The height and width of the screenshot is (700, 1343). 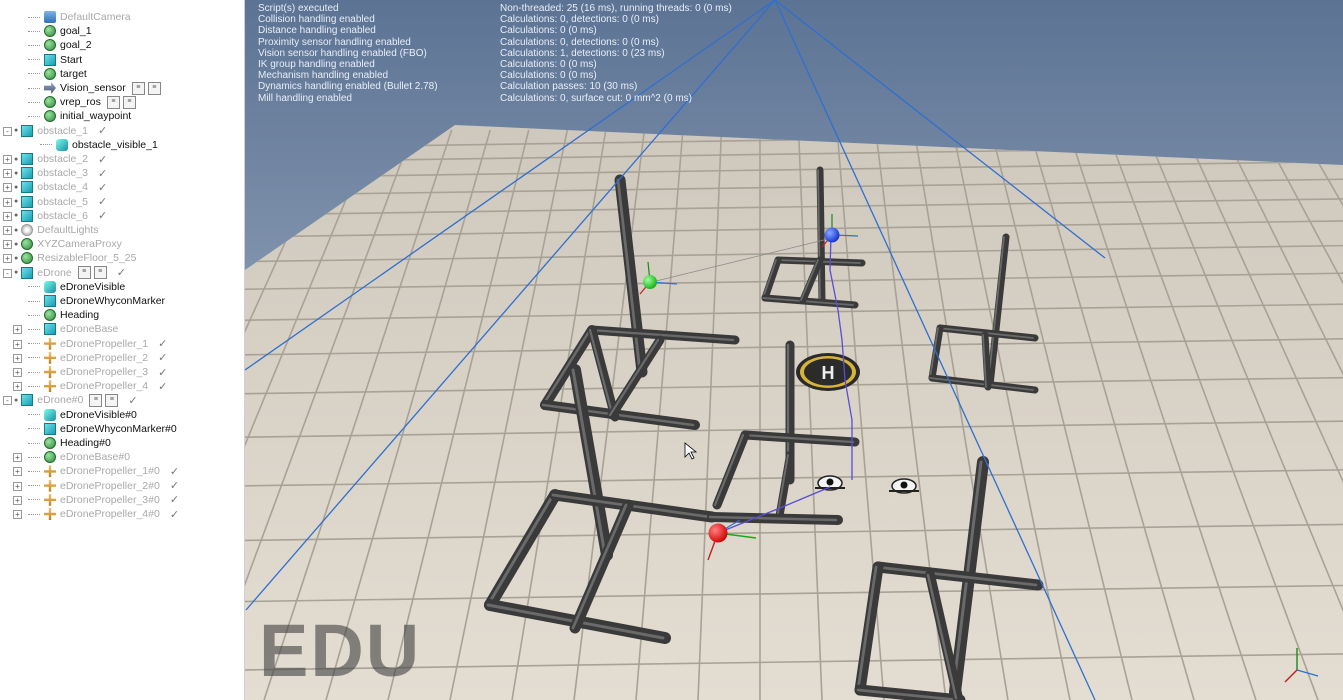 What do you see at coordinates (70, 273) in the screenshot?
I see `tree-item: ● eDrone ≡ ≡ ✓` at bounding box center [70, 273].